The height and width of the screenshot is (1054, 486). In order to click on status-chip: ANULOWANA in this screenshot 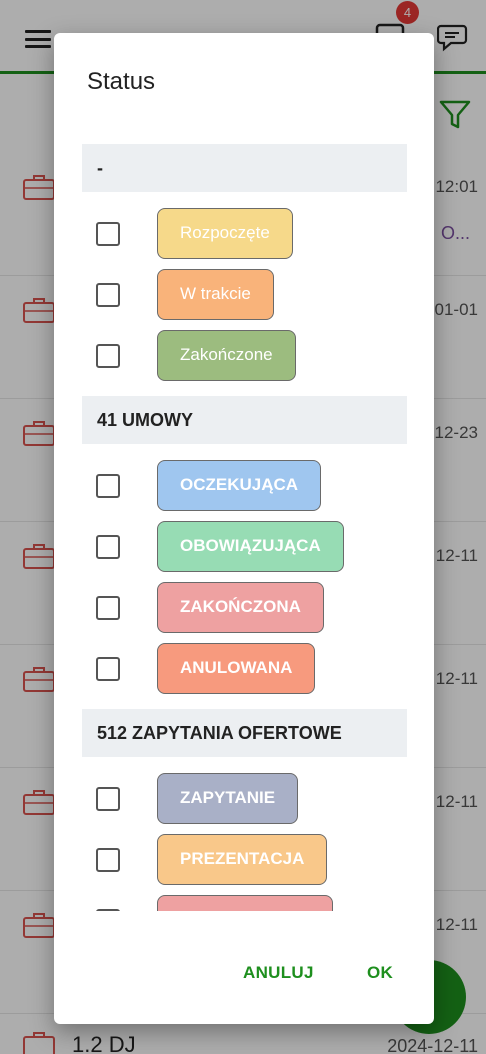, I will do `click(236, 668)`.